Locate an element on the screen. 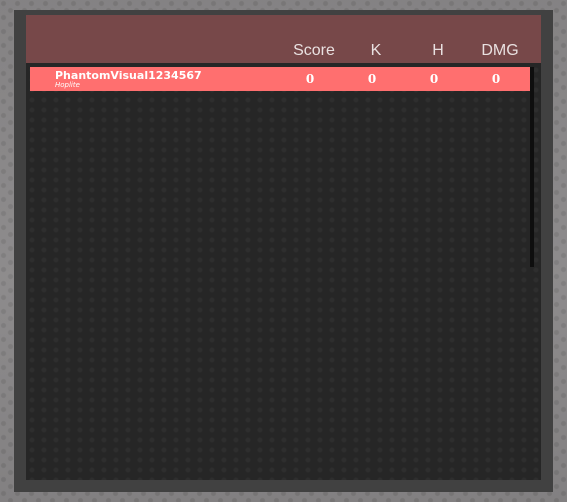  column-header-score: Score is located at coordinates (314, 50).